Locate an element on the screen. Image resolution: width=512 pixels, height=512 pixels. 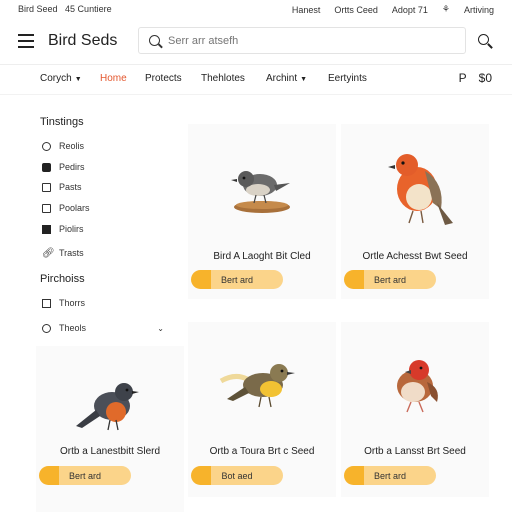
search-input is located at coordinates (308, 40).